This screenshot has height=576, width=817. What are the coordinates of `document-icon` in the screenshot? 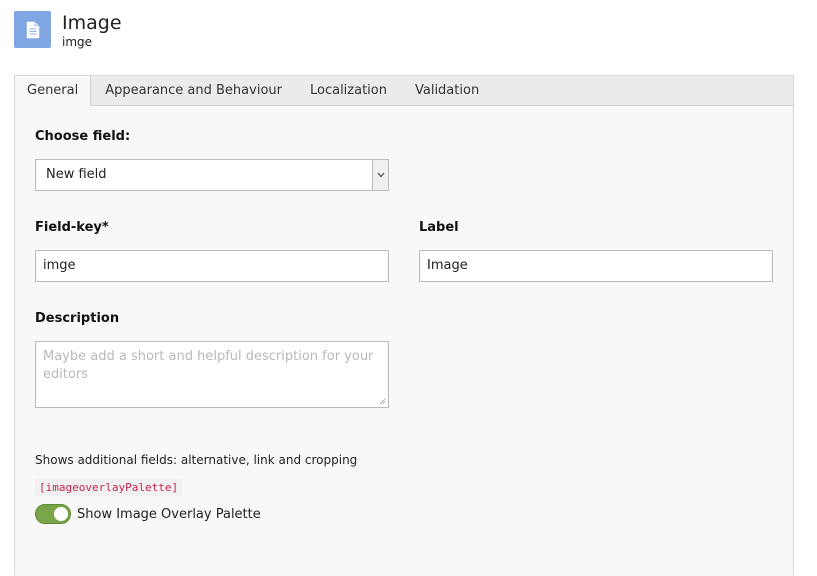 It's located at (32, 29).